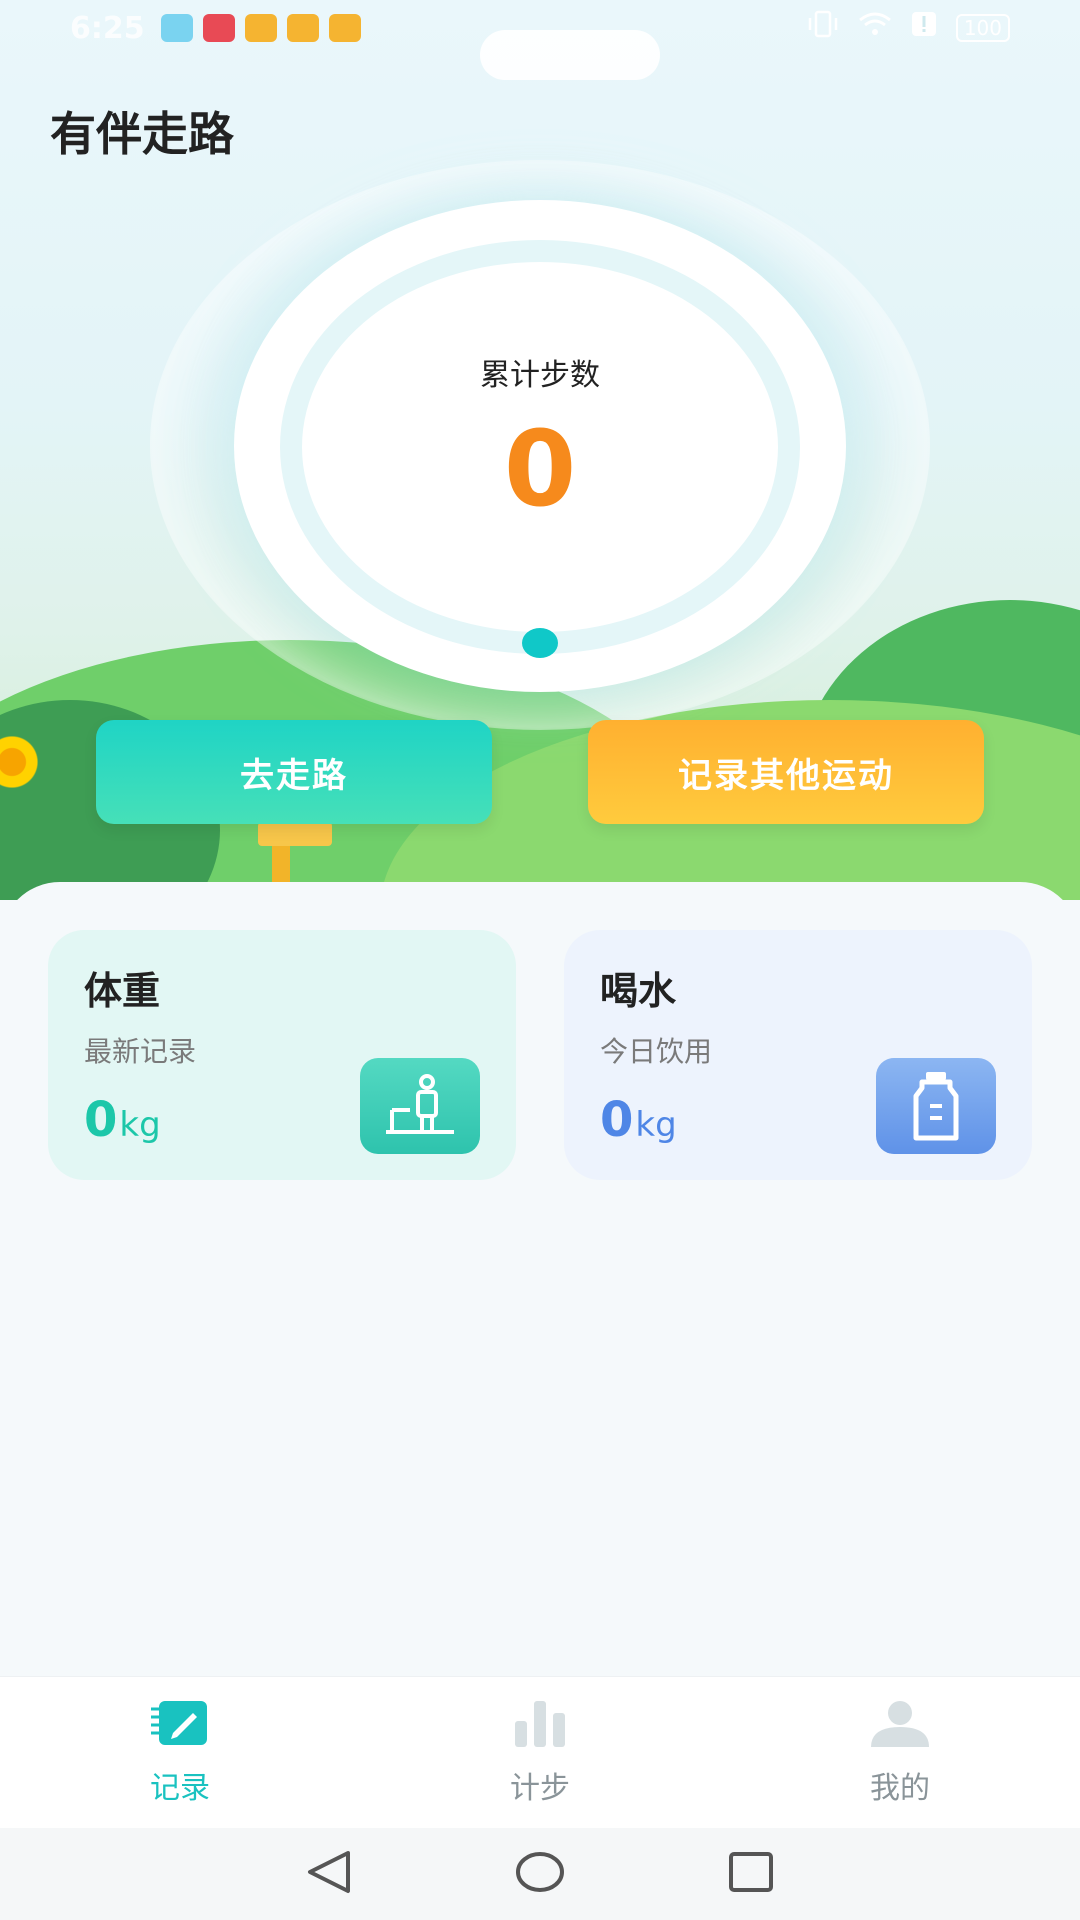  What do you see at coordinates (294, 772) in the screenshot?
I see `go-walk-button: 去走路` at bounding box center [294, 772].